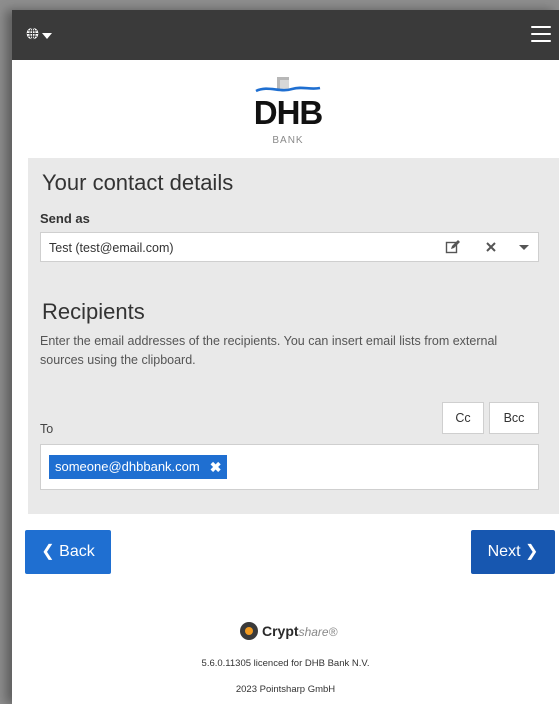 The width and height of the screenshot is (559, 704). Describe the element at coordinates (111, 248) in the screenshot. I see `sender-value: Test (test@email.com)` at that location.